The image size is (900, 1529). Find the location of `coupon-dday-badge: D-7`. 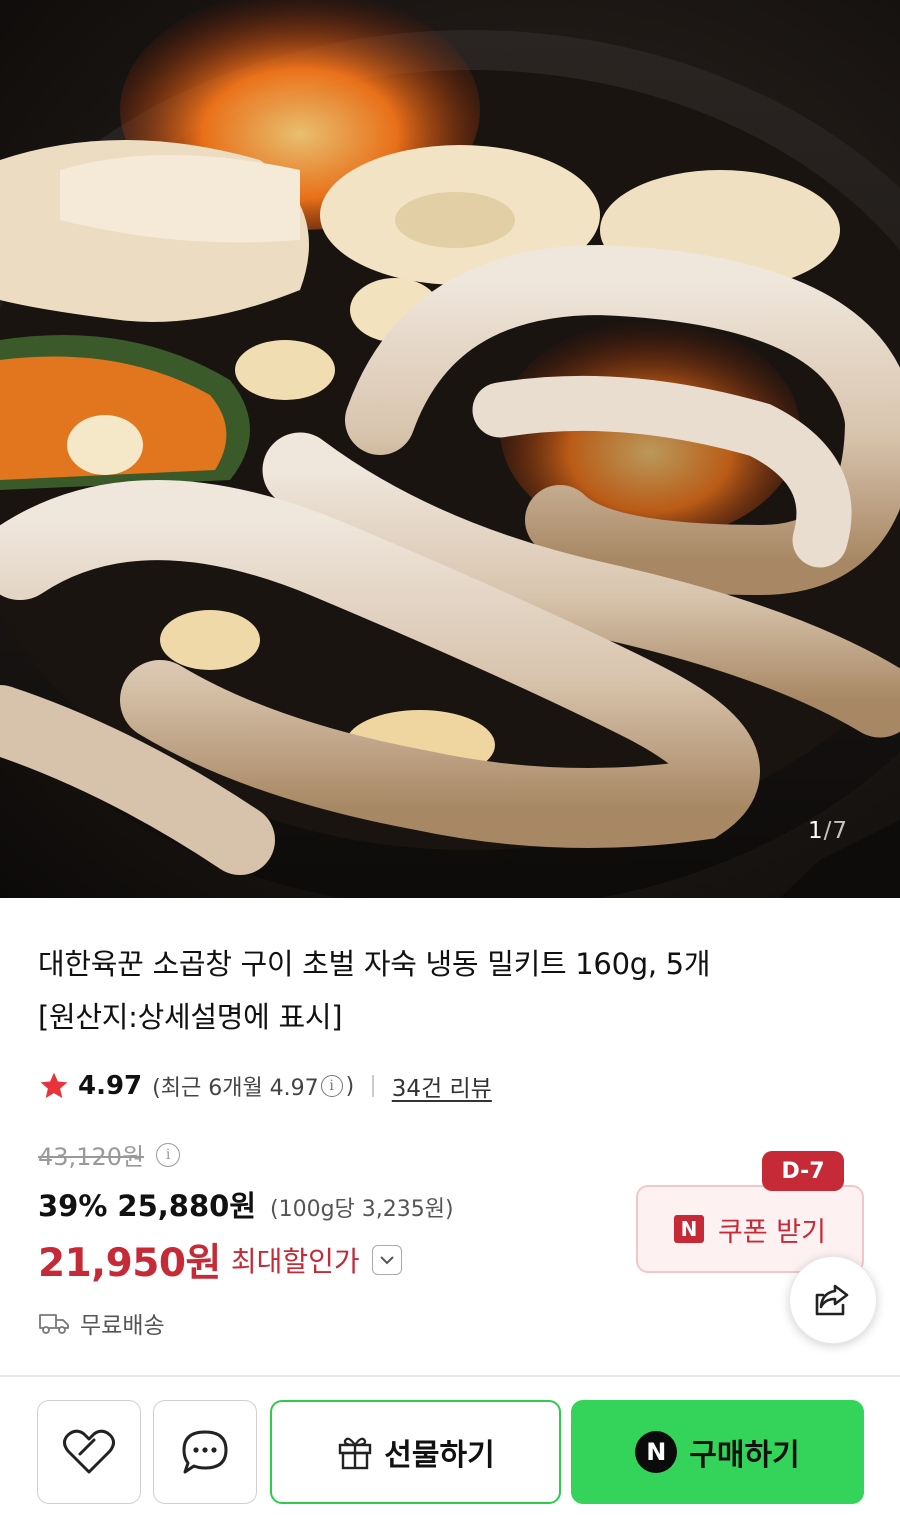

coupon-dday-badge: D-7 is located at coordinates (803, 1171).